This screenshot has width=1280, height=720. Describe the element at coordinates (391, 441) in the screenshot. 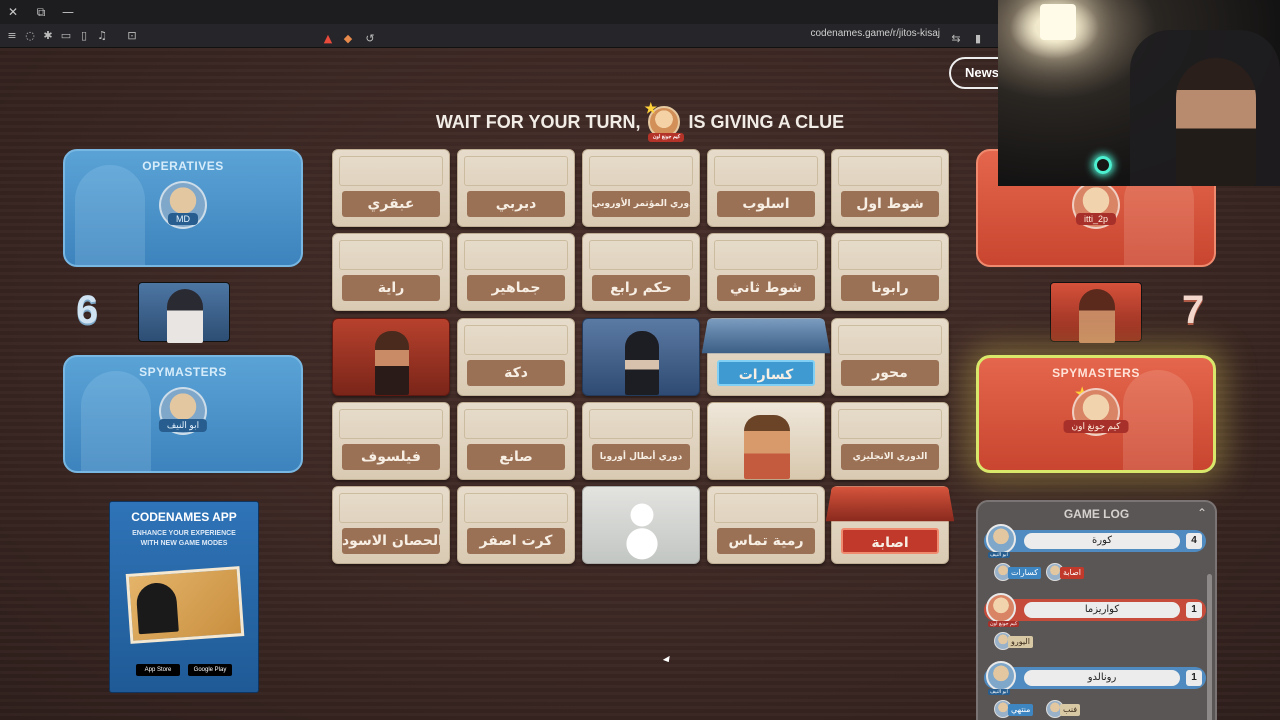

I see `word-card: فيلسوف` at that location.